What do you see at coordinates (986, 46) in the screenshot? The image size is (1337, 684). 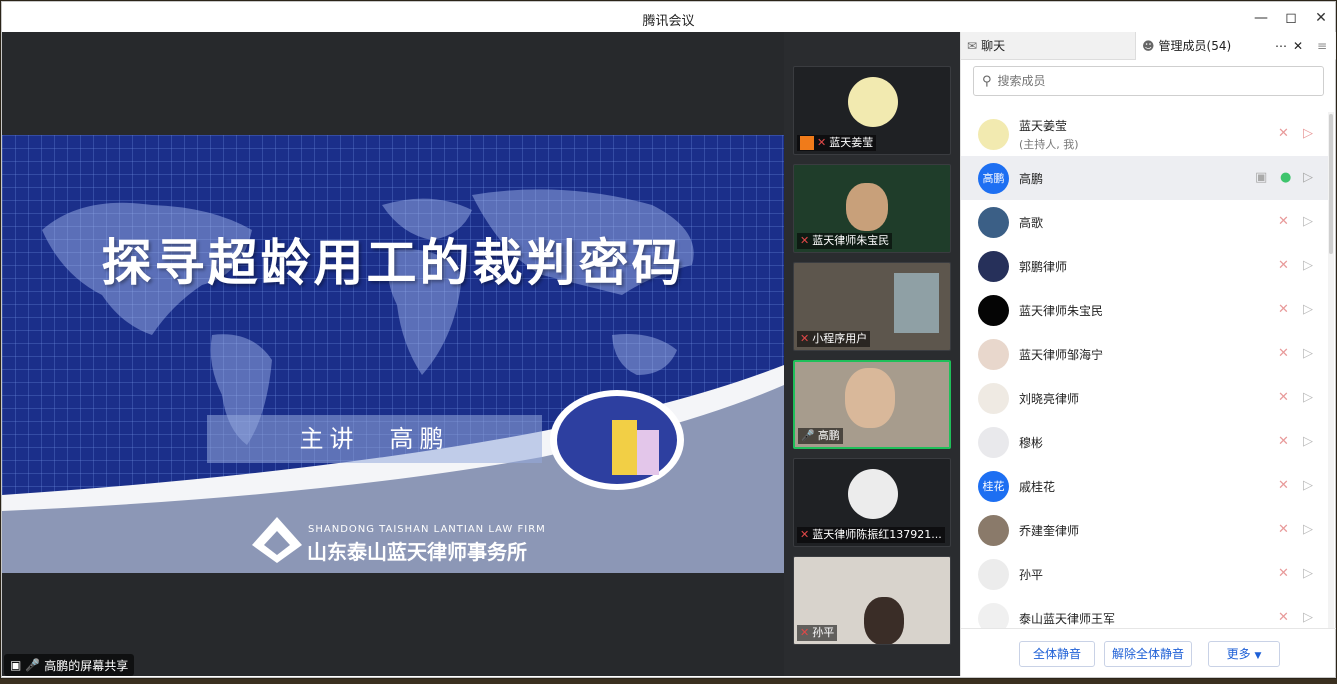 I see `tab-chat: ✉ 聊天` at bounding box center [986, 46].